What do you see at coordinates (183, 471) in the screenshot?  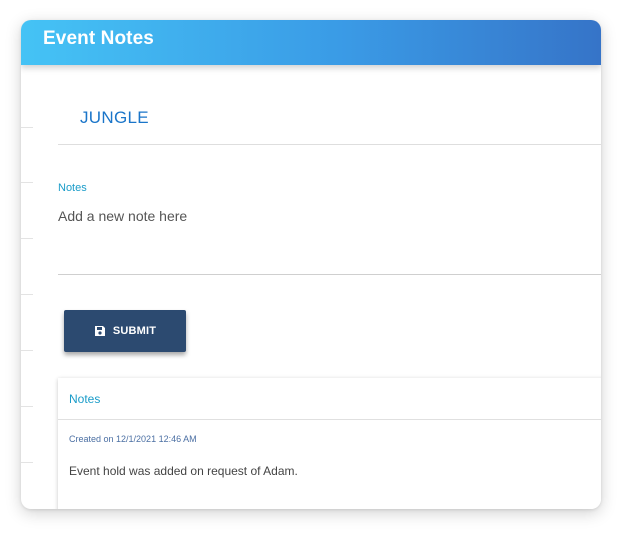 I see `note-text: Event hold was added on request of Adam.` at bounding box center [183, 471].